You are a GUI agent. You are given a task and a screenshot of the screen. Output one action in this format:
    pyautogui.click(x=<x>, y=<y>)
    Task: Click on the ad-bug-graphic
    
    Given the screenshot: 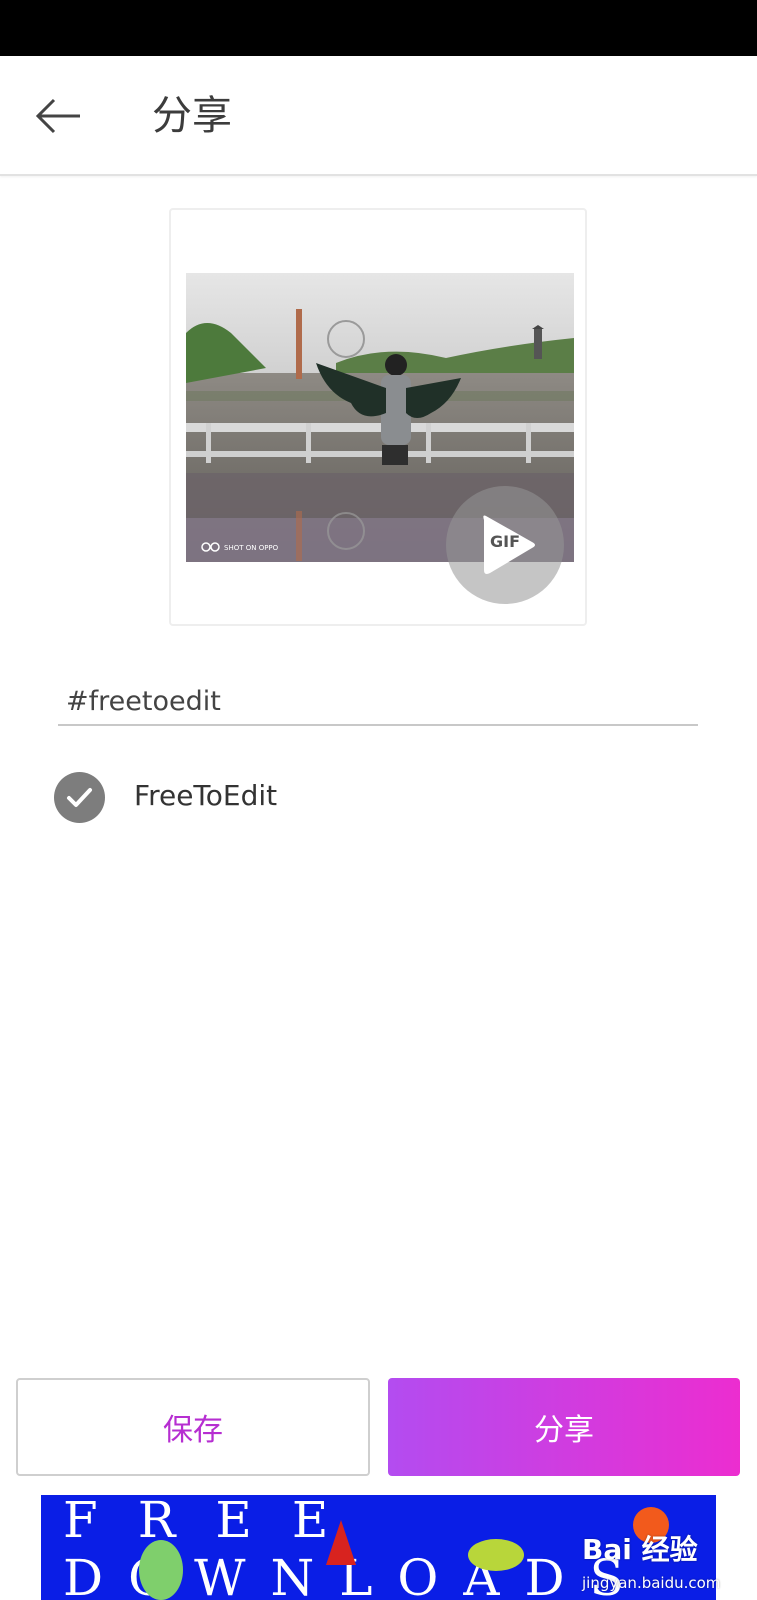 What is the action you would take?
    pyautogui.click(x=496, y=1555)
    